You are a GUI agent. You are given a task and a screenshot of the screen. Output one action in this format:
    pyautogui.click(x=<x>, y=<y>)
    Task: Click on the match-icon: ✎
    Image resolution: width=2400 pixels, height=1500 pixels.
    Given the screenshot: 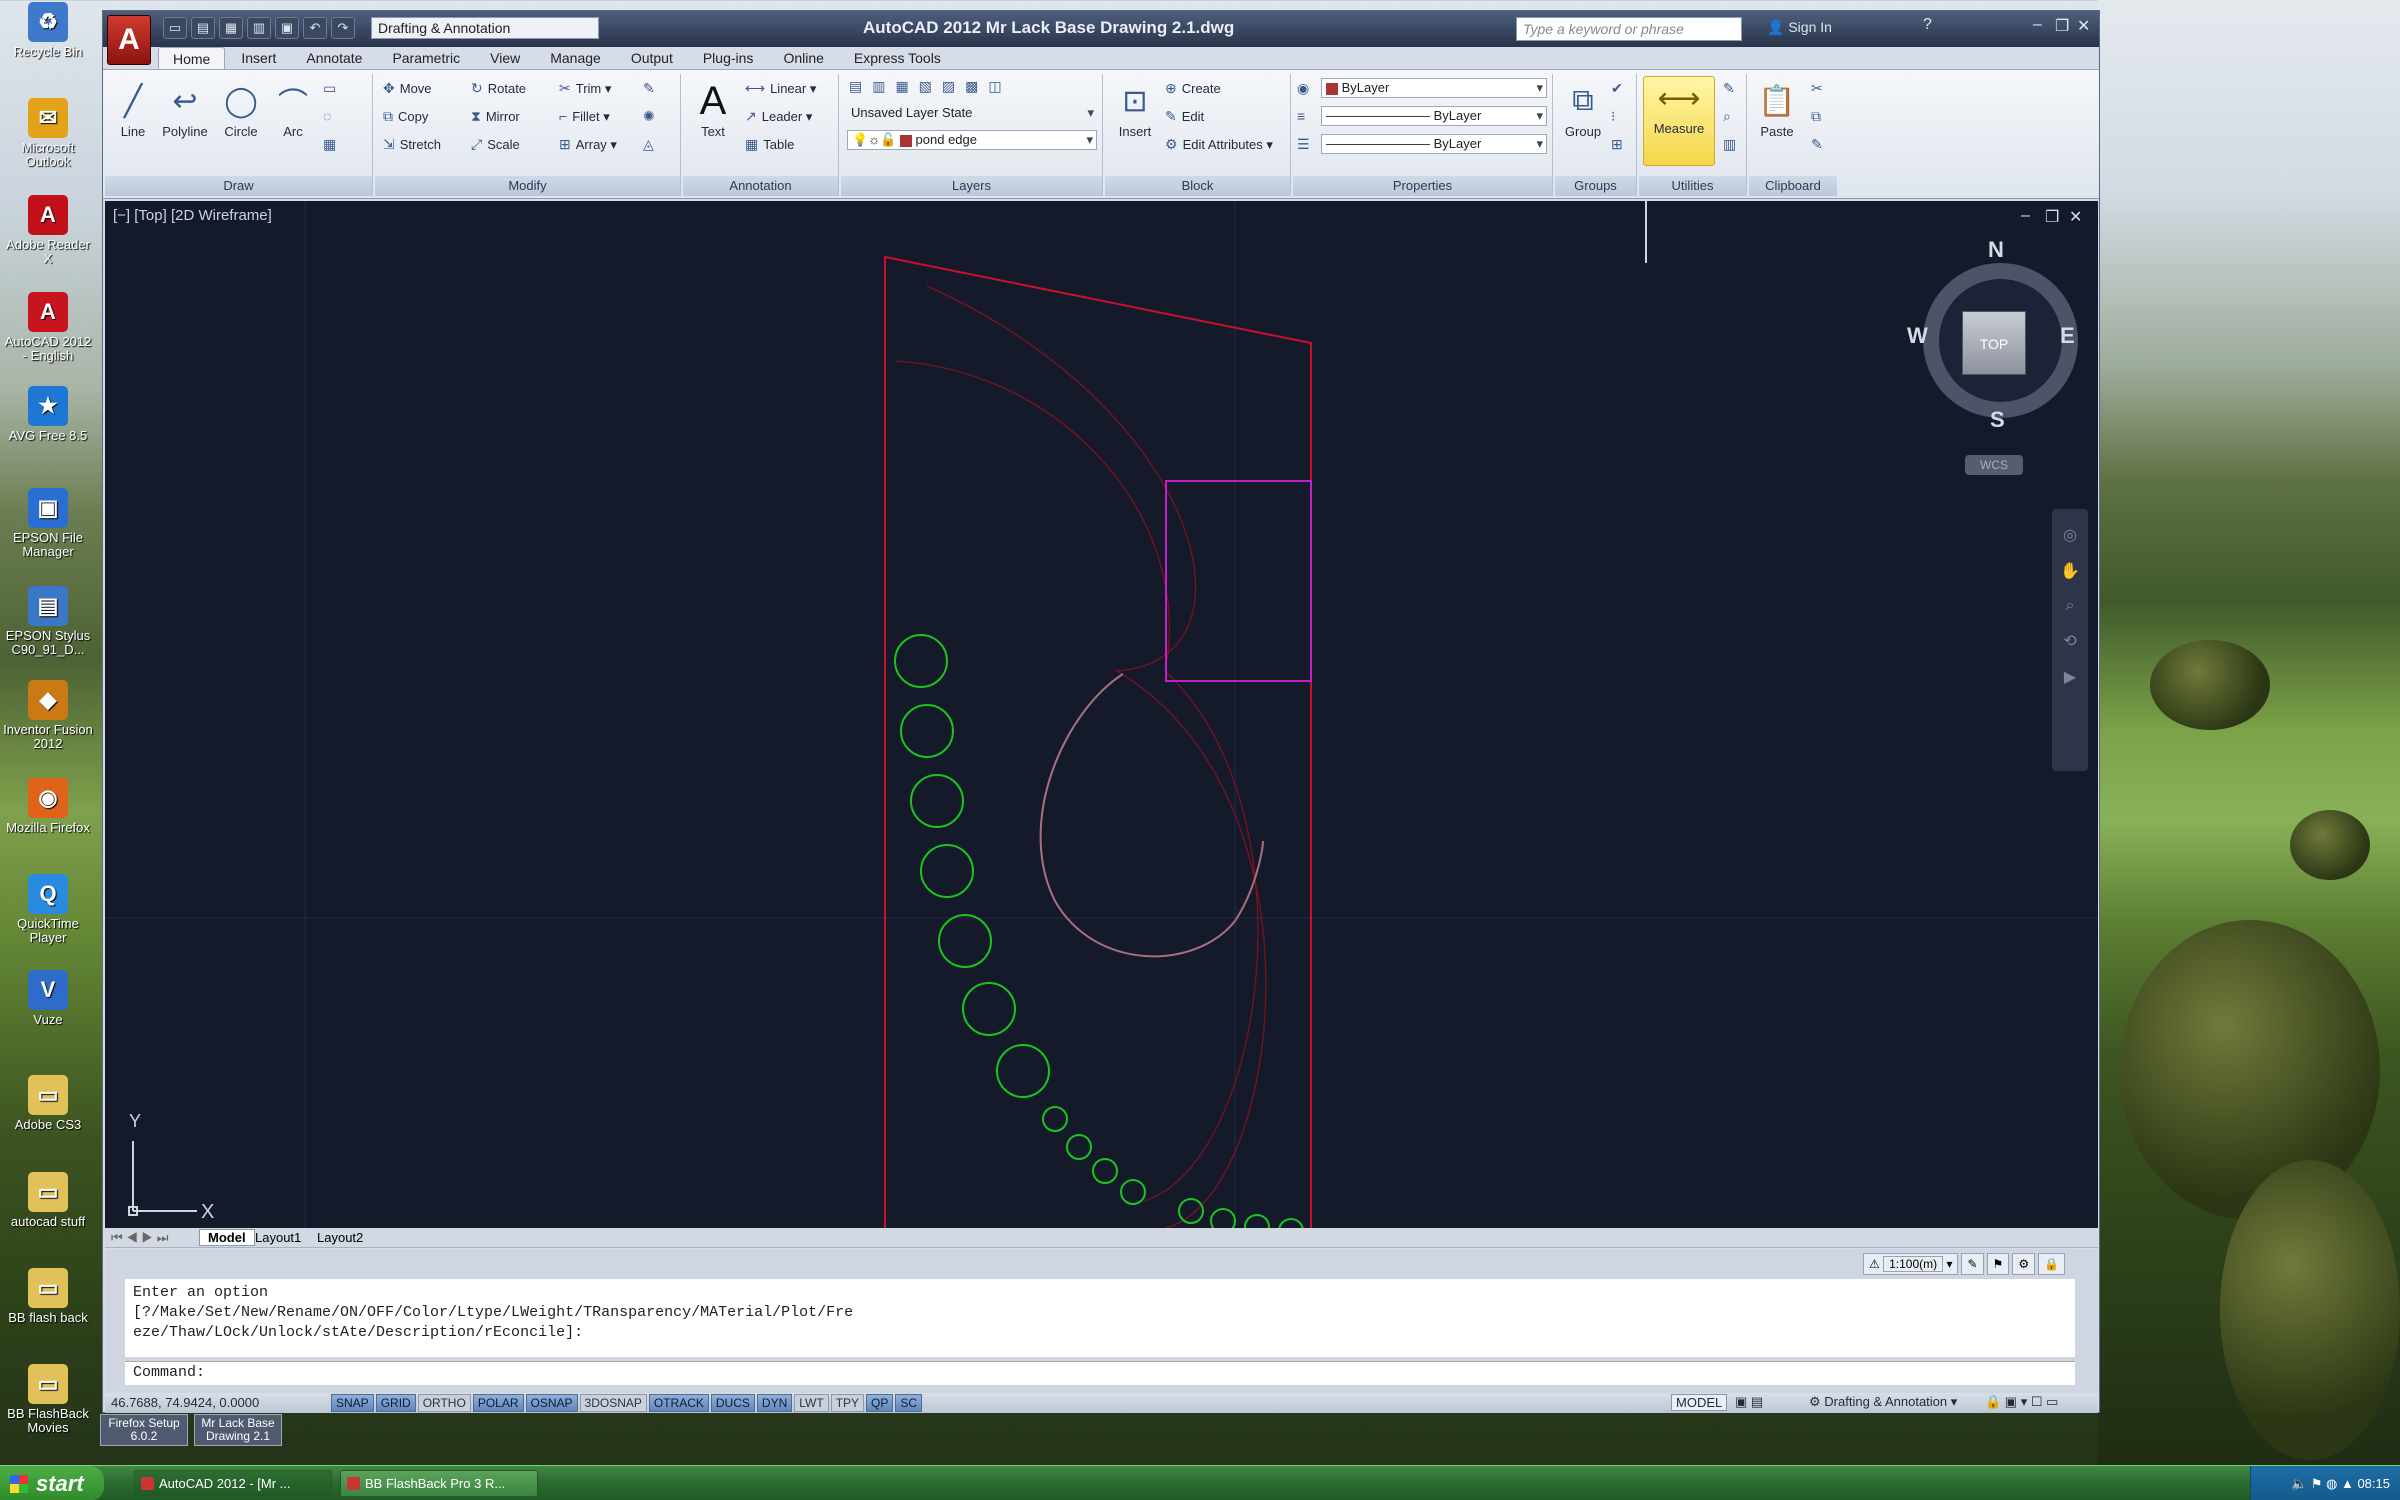 What is the action you would take?
    pyautogui.click(x=1819, y=144)
    